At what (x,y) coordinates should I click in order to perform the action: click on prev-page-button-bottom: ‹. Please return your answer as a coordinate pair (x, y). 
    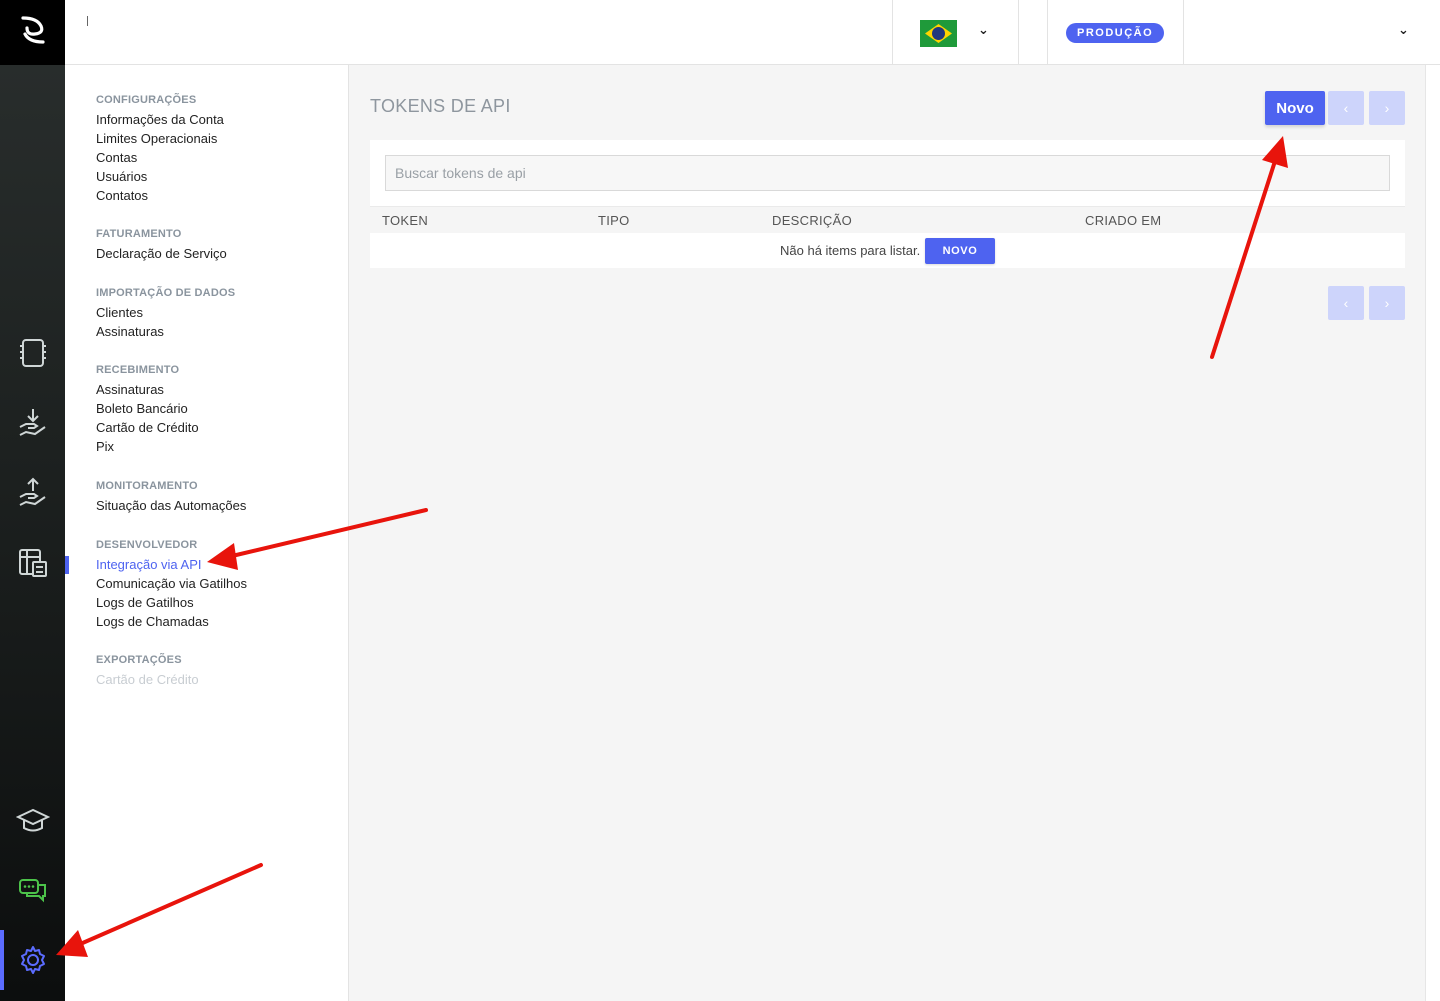
    Looking at the image, I should click on (1346, 303).